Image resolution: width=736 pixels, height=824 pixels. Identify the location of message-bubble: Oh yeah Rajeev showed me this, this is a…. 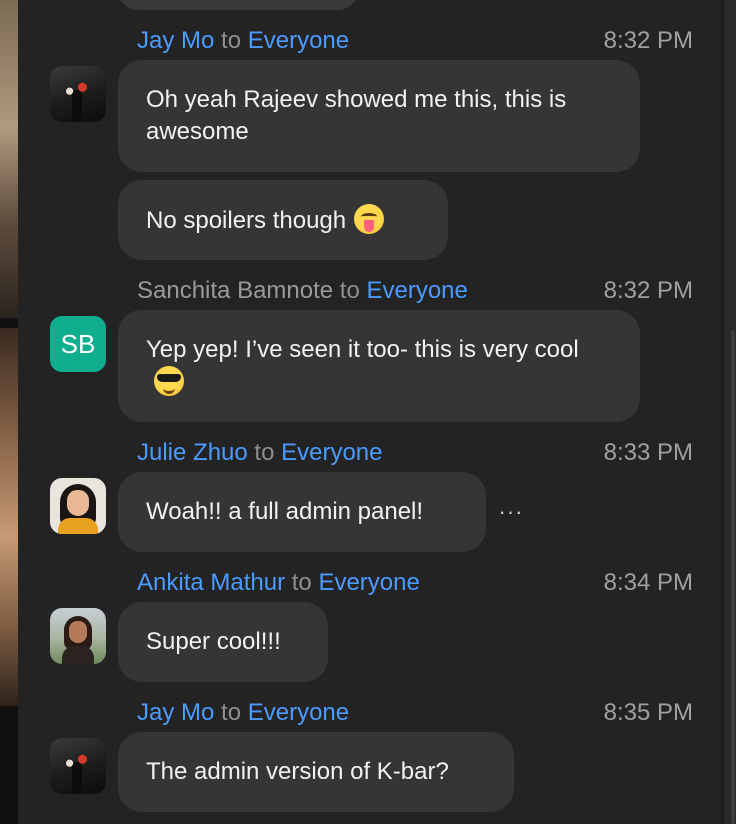
(379, 116).